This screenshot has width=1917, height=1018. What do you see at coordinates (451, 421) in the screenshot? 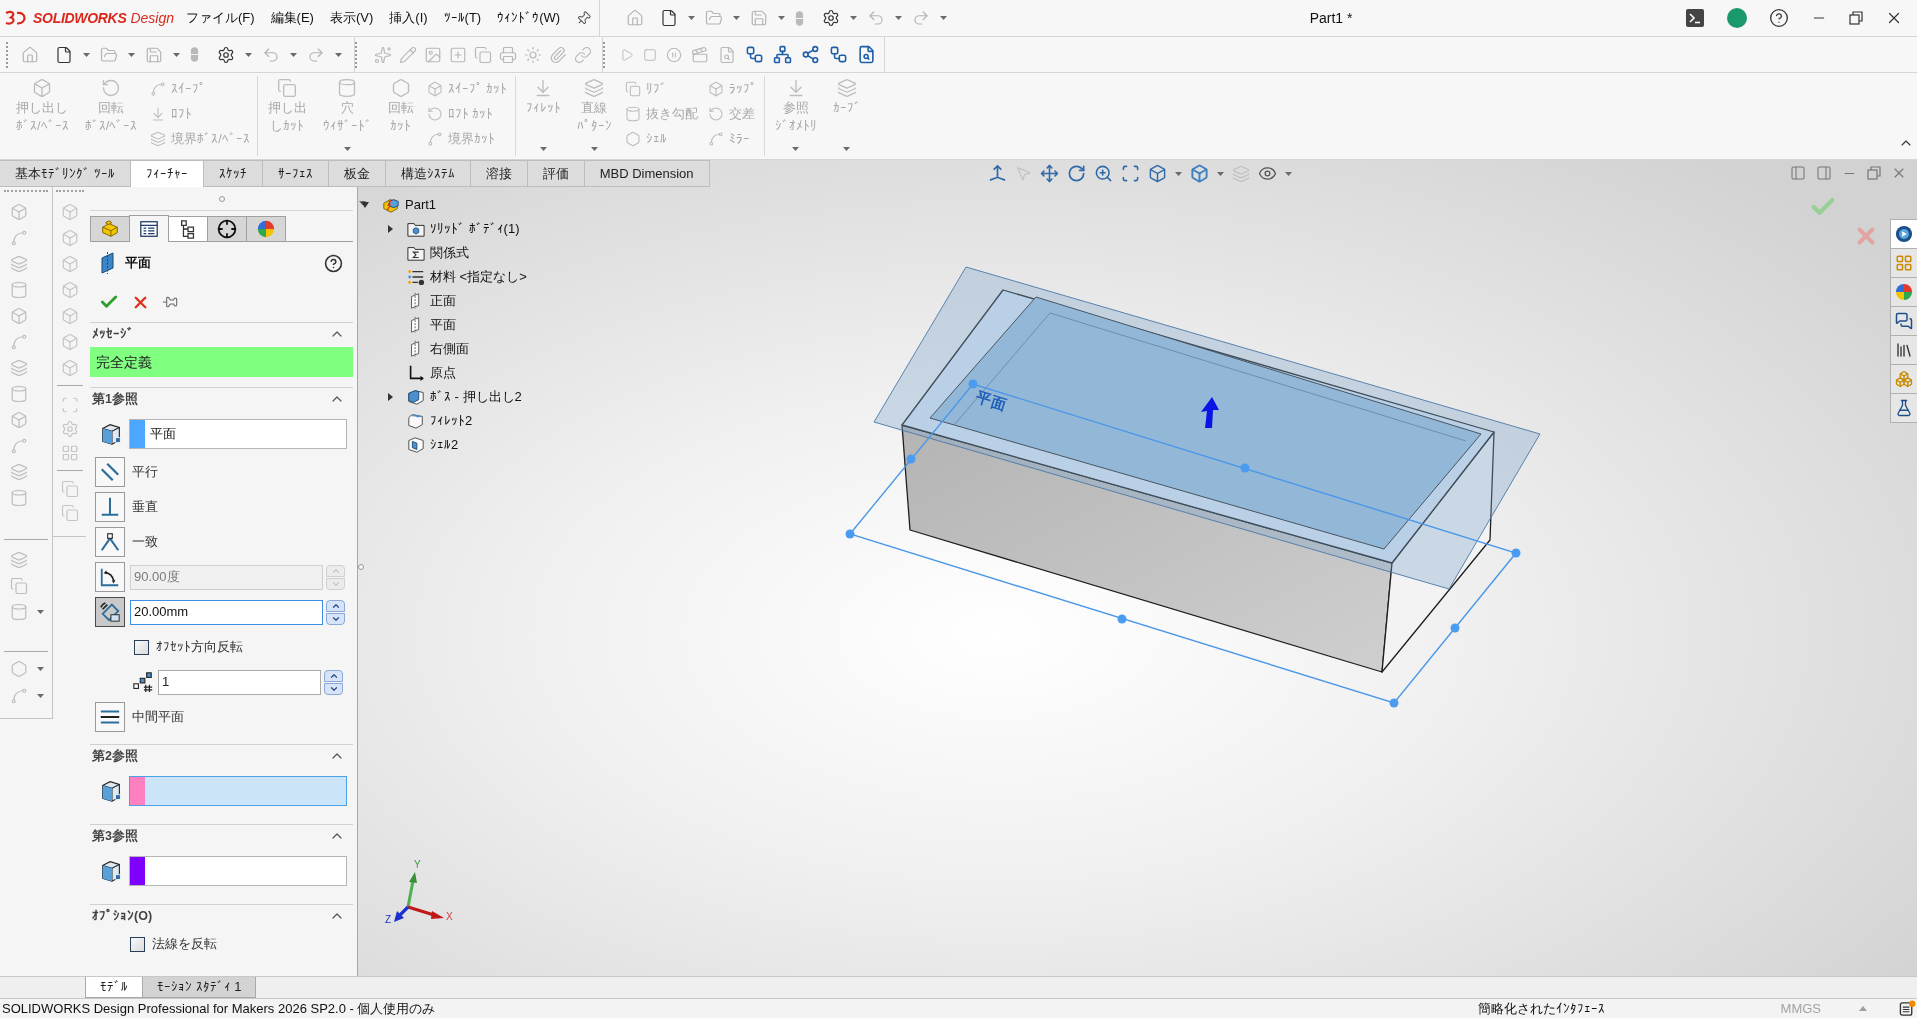
I see `tree-item-label: ﾌｨﾚｯﾄ2` at bounding box center [451, 421].